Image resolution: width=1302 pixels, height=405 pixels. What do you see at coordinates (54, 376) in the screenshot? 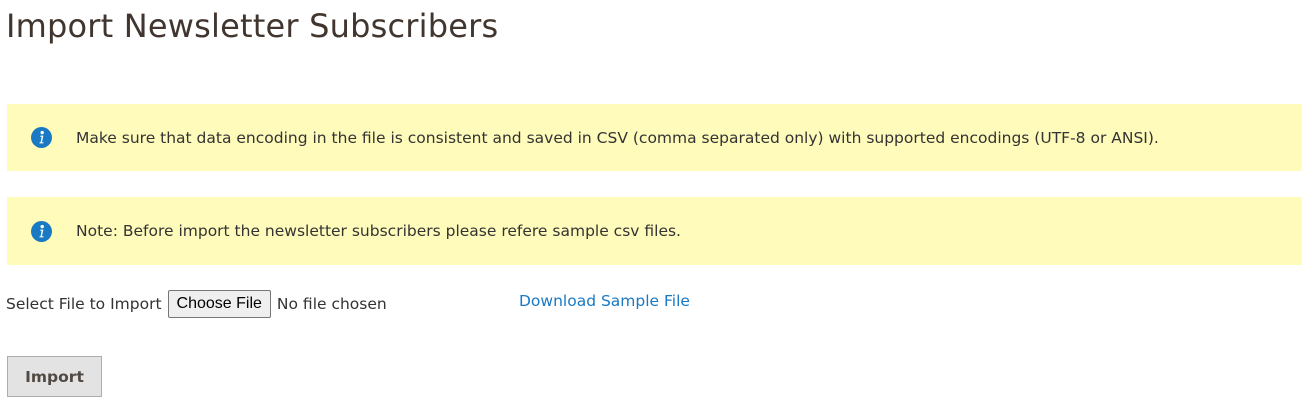
I see `import-button: Import` at bounding box center [54, 376].